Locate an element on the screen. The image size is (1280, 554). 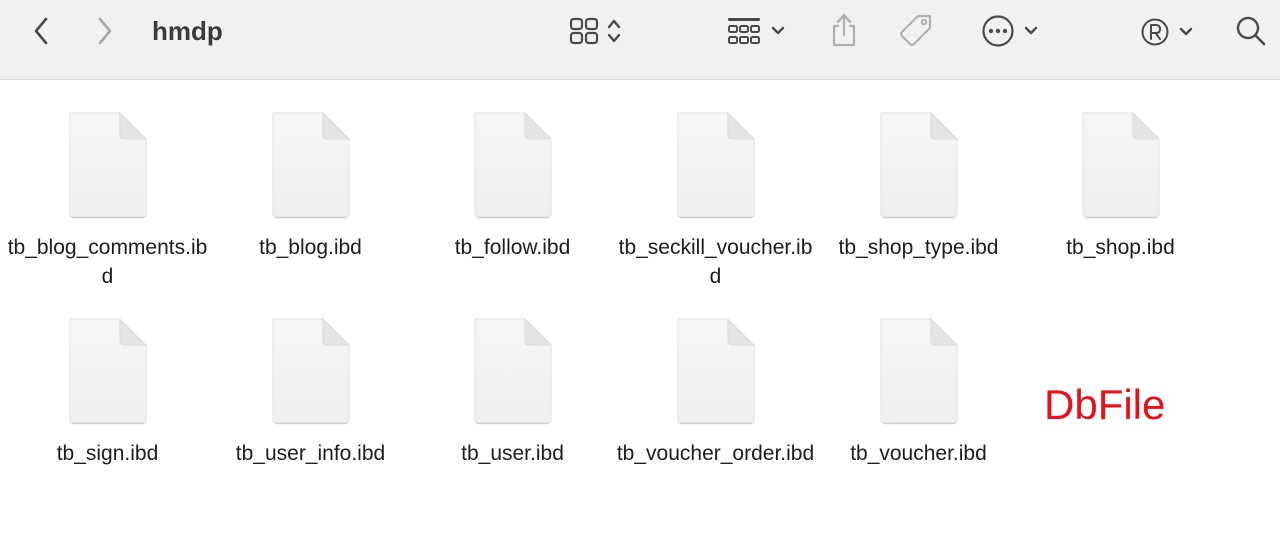
file-item: tb_sign.ibd is located at coordinates (107, 391).